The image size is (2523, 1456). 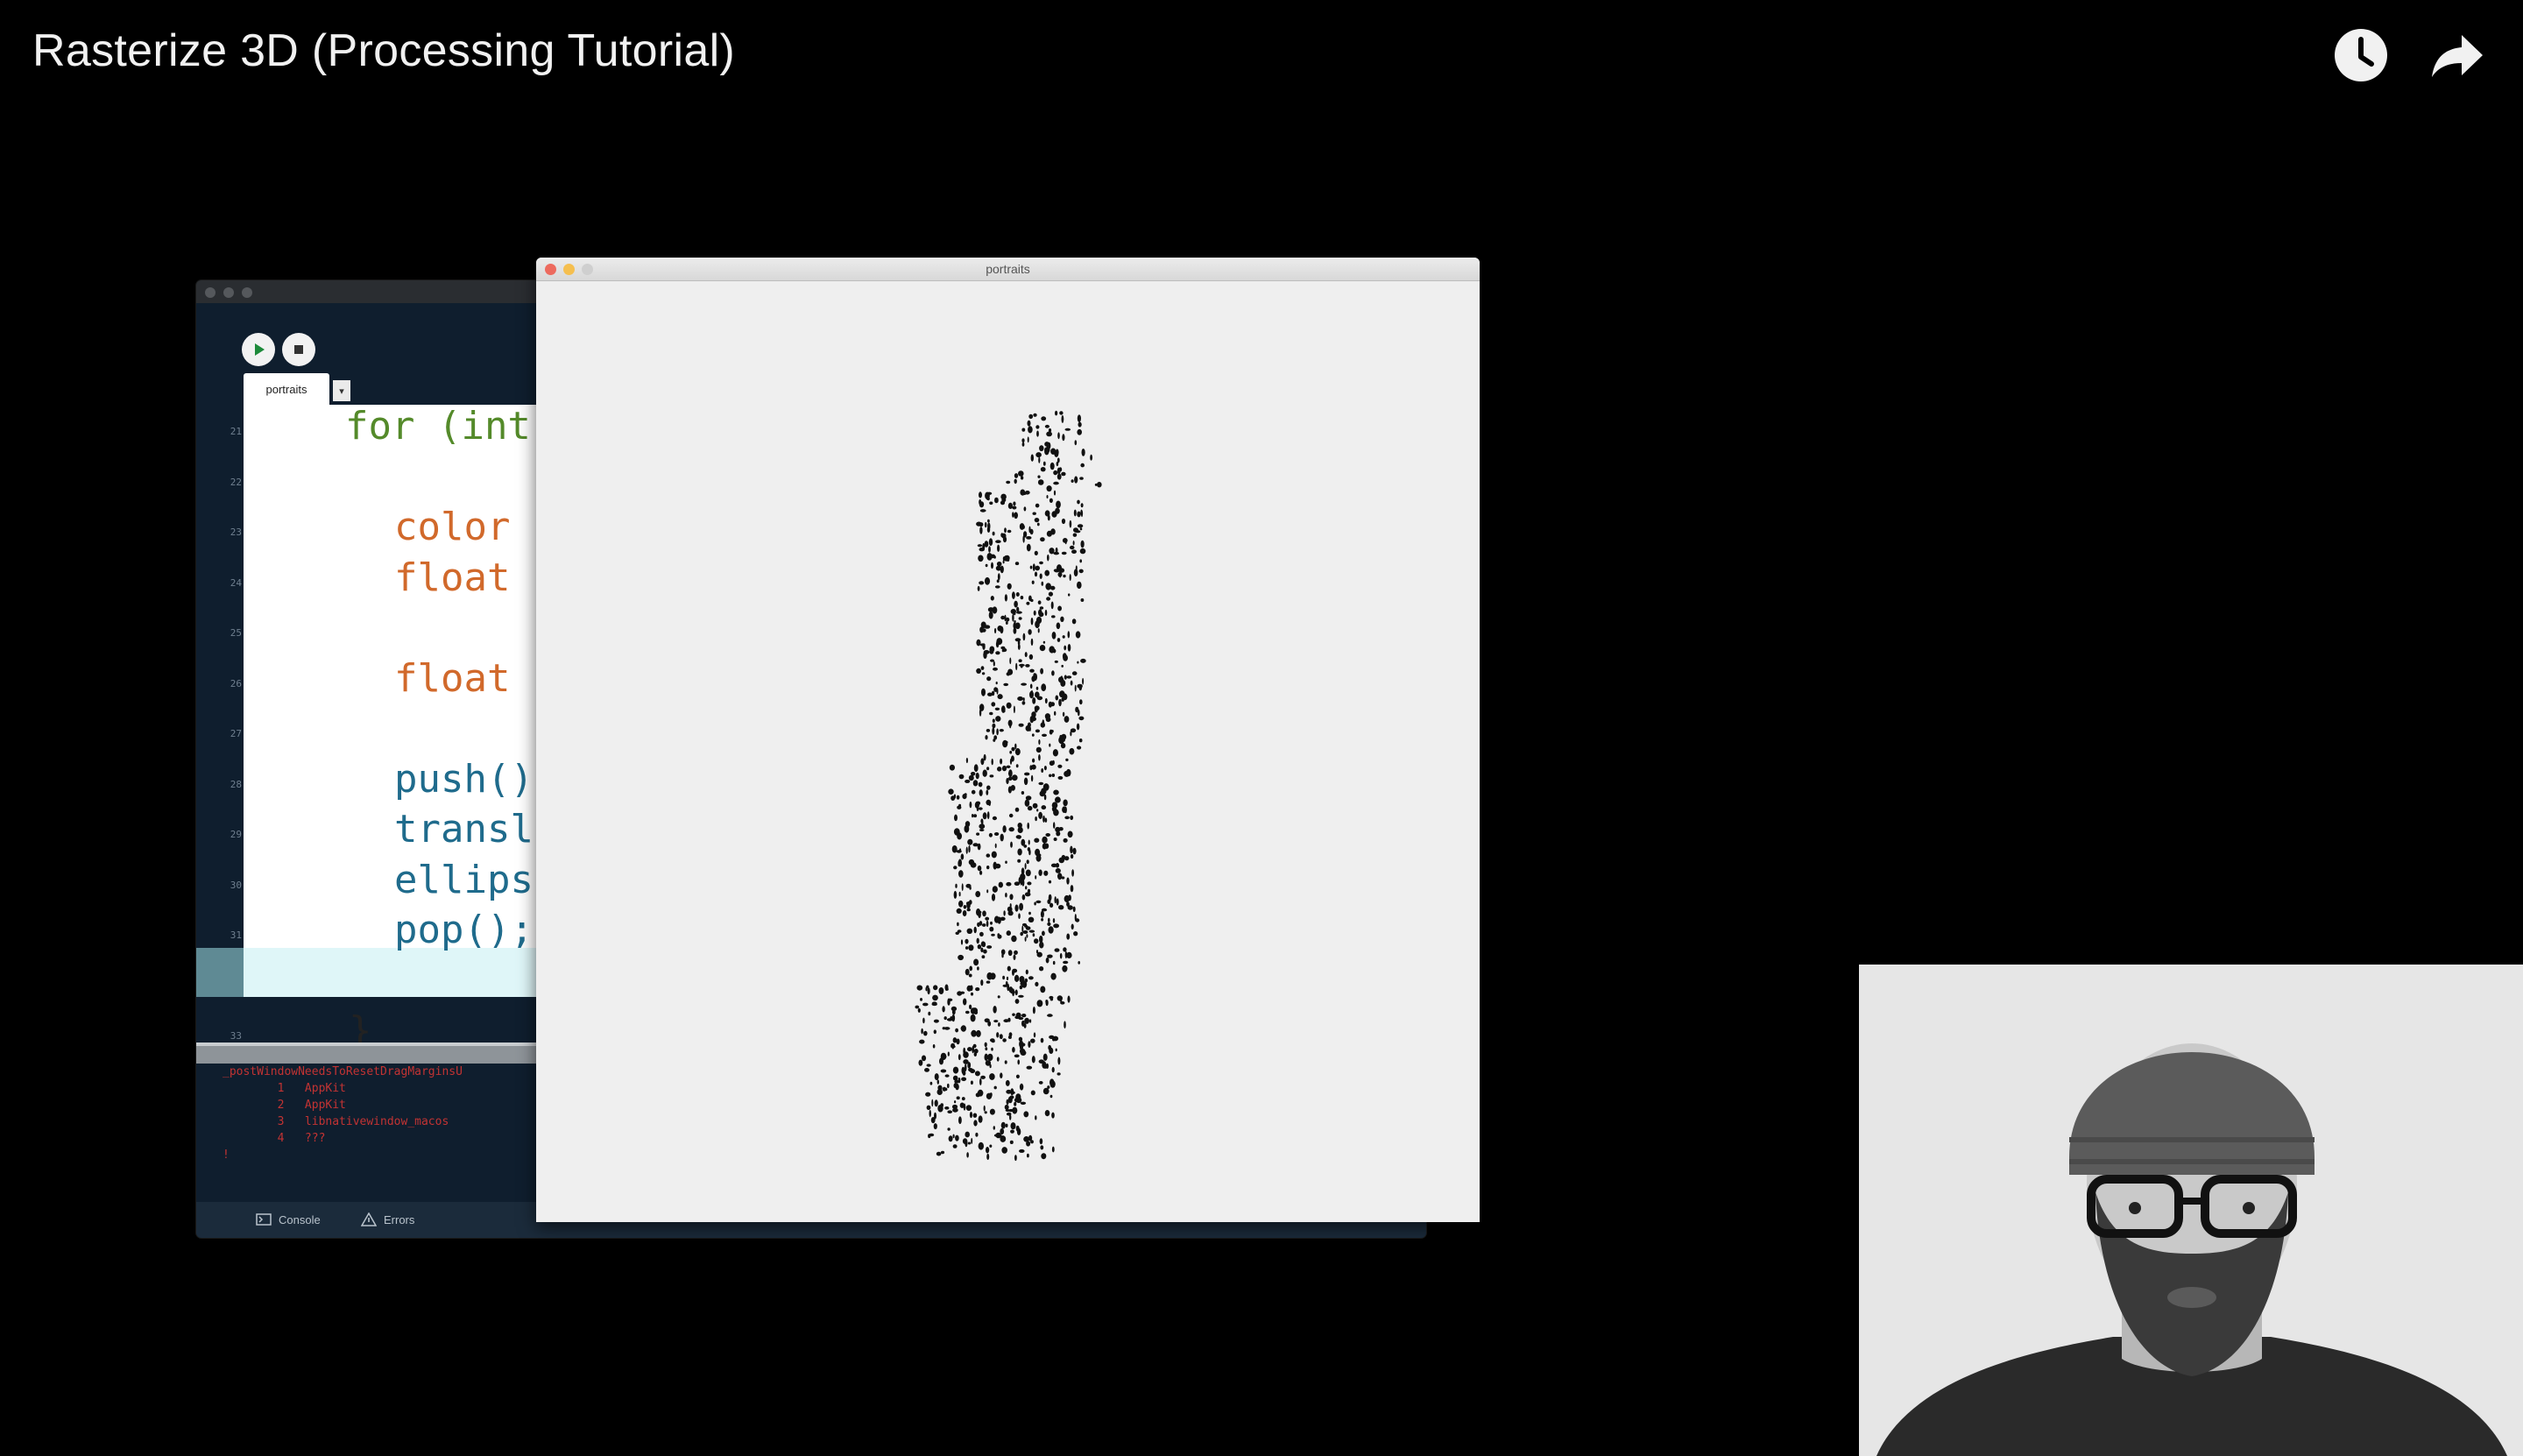 I want to click on tab-portraits: portraits, so click(x=286, y=389).